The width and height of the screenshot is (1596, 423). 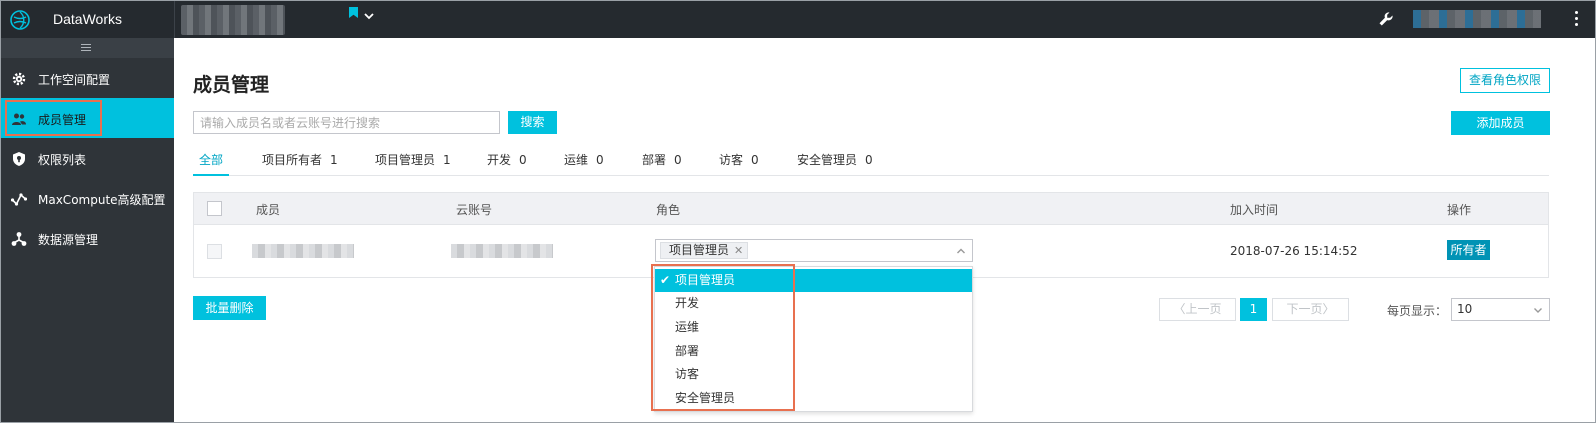 What do you see at coordinates (1203, 309) in the screenshot?
I see `prev-page-label: 上一页` at bounding box center [1203, 309].